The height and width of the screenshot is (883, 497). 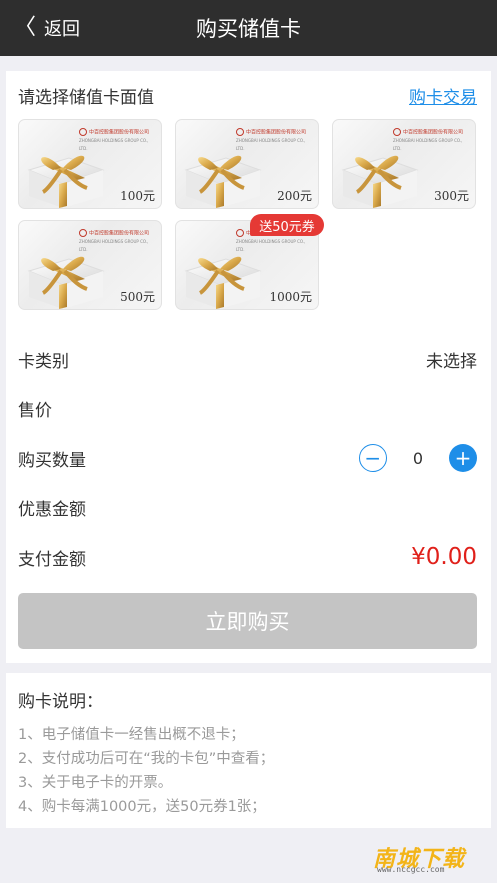 I want to click on site-watermark: 南城下载 www.nccgcc.com, so click(x=429, y=858).